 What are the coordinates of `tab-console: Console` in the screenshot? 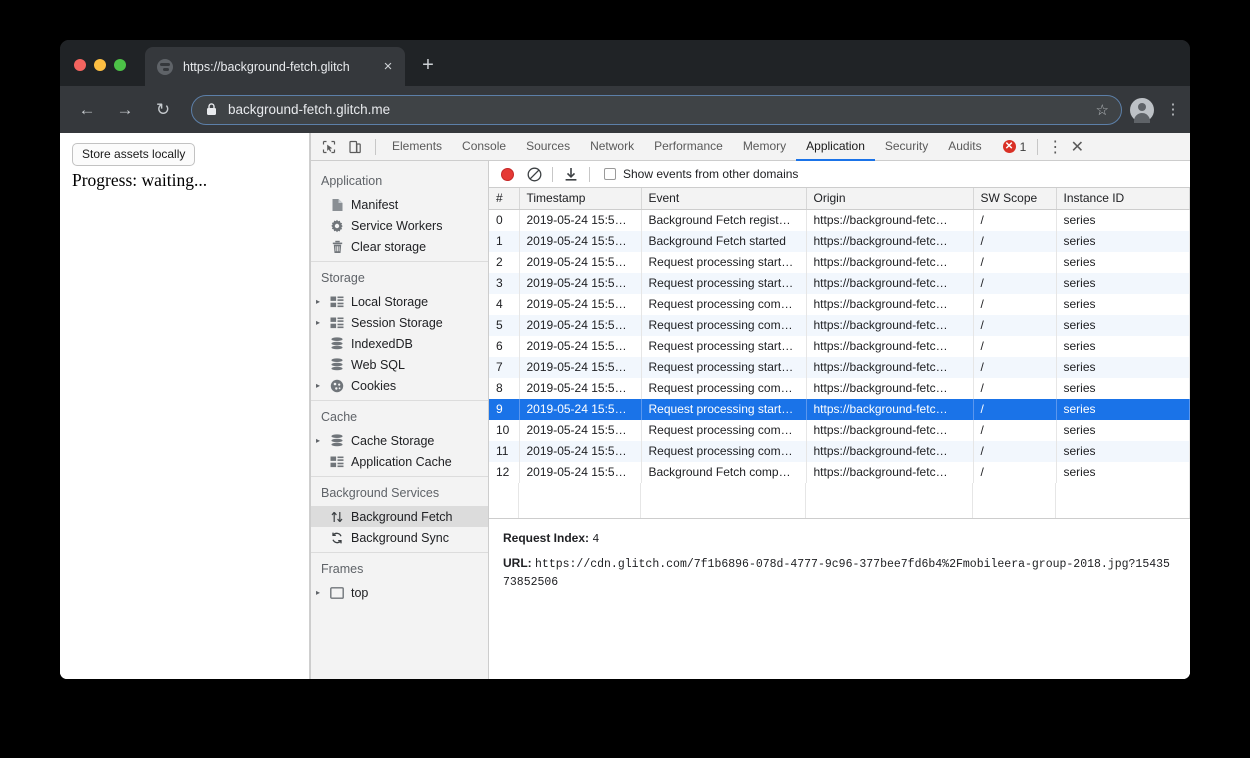 It's located at (484, 147).